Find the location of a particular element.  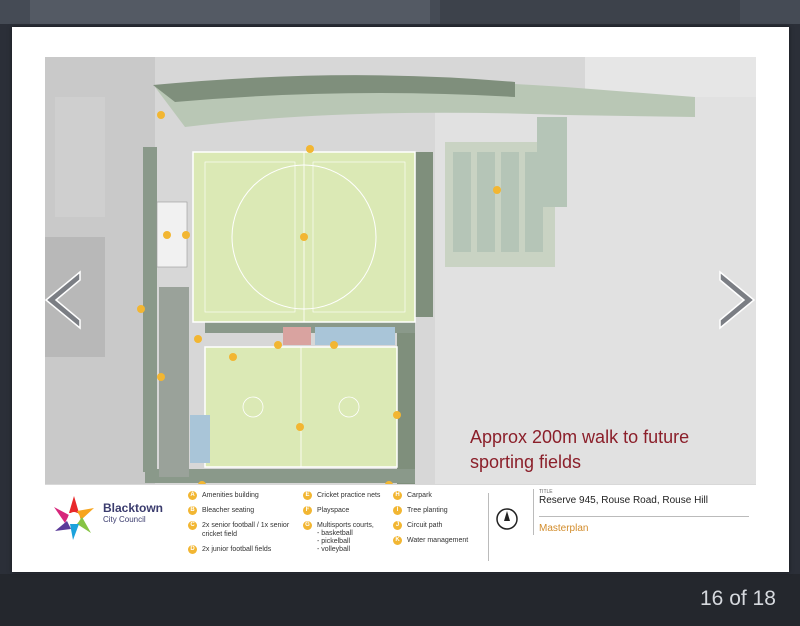

legend-marker: A is located at coordinates (192, 495).